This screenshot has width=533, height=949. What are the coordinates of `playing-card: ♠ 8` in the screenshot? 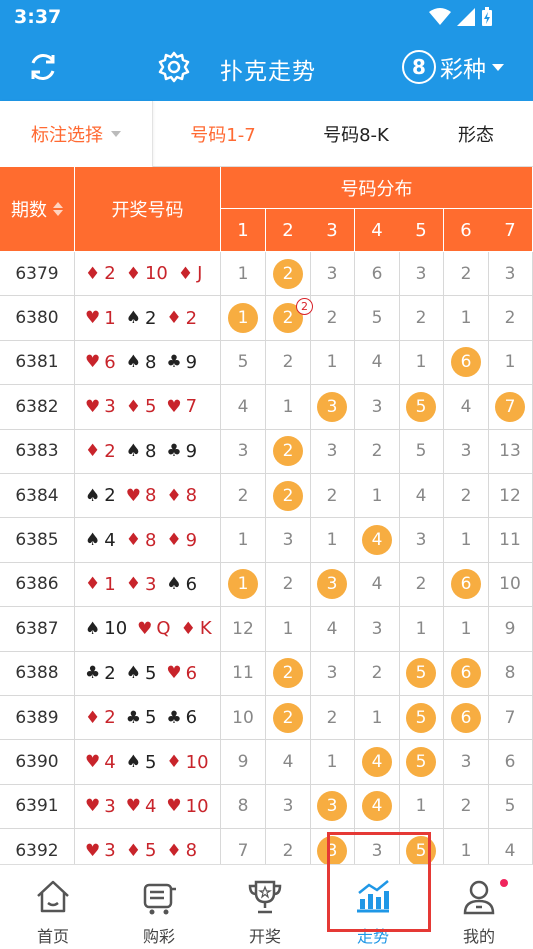 It's located at (141, 362).